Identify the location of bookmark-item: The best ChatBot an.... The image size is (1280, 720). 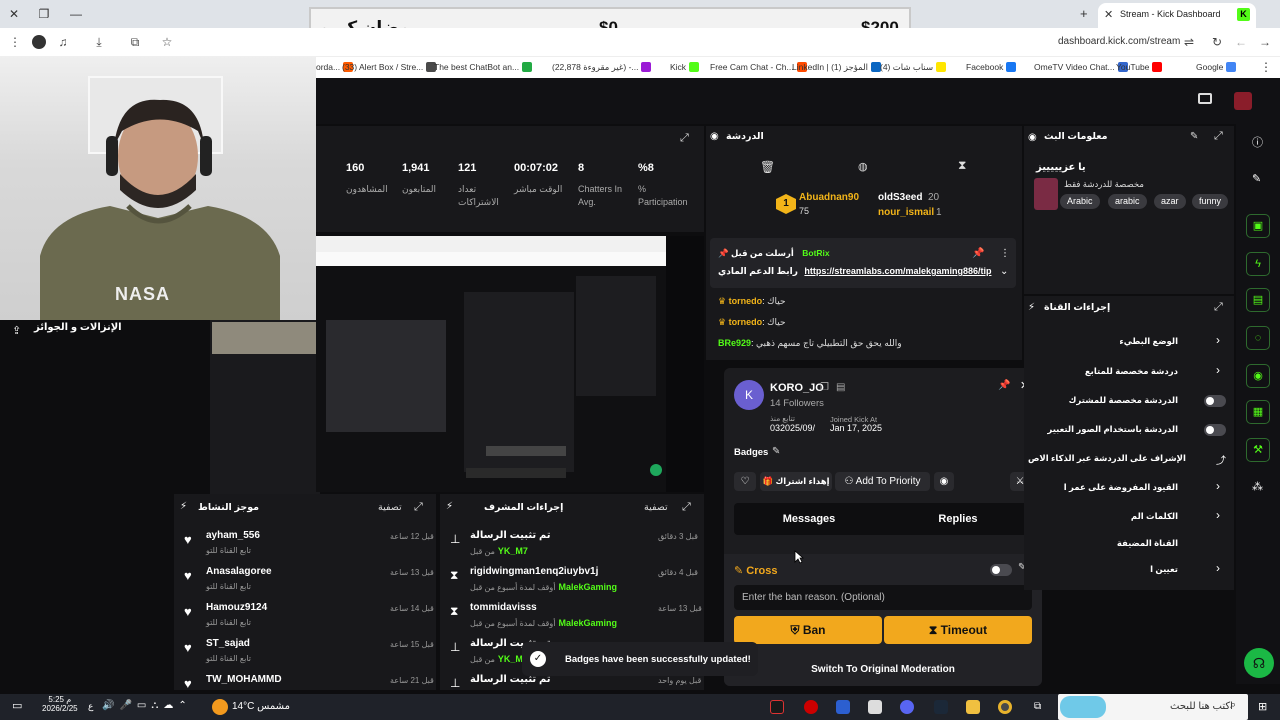
(483, 67).